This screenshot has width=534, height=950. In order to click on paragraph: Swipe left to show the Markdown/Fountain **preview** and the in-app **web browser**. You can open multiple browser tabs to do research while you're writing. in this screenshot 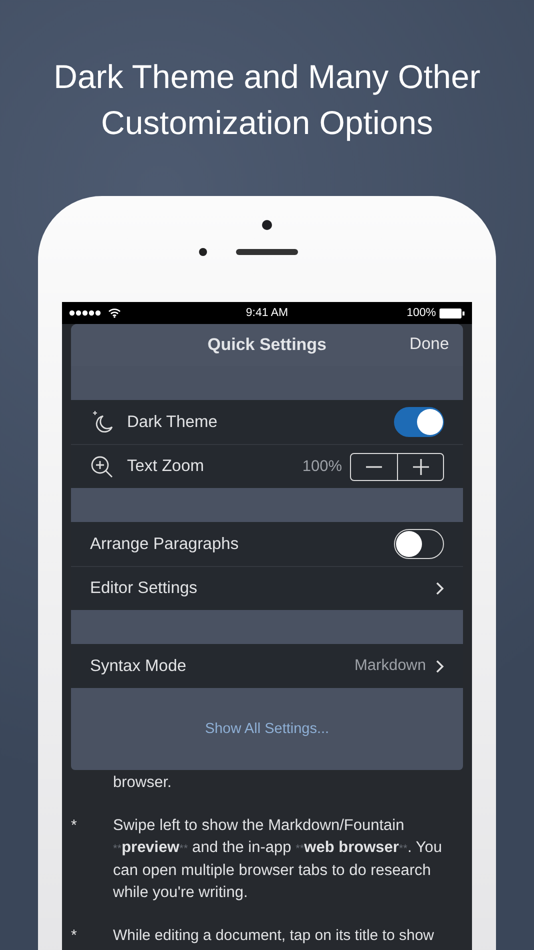, I will do `click(278, 859)`.